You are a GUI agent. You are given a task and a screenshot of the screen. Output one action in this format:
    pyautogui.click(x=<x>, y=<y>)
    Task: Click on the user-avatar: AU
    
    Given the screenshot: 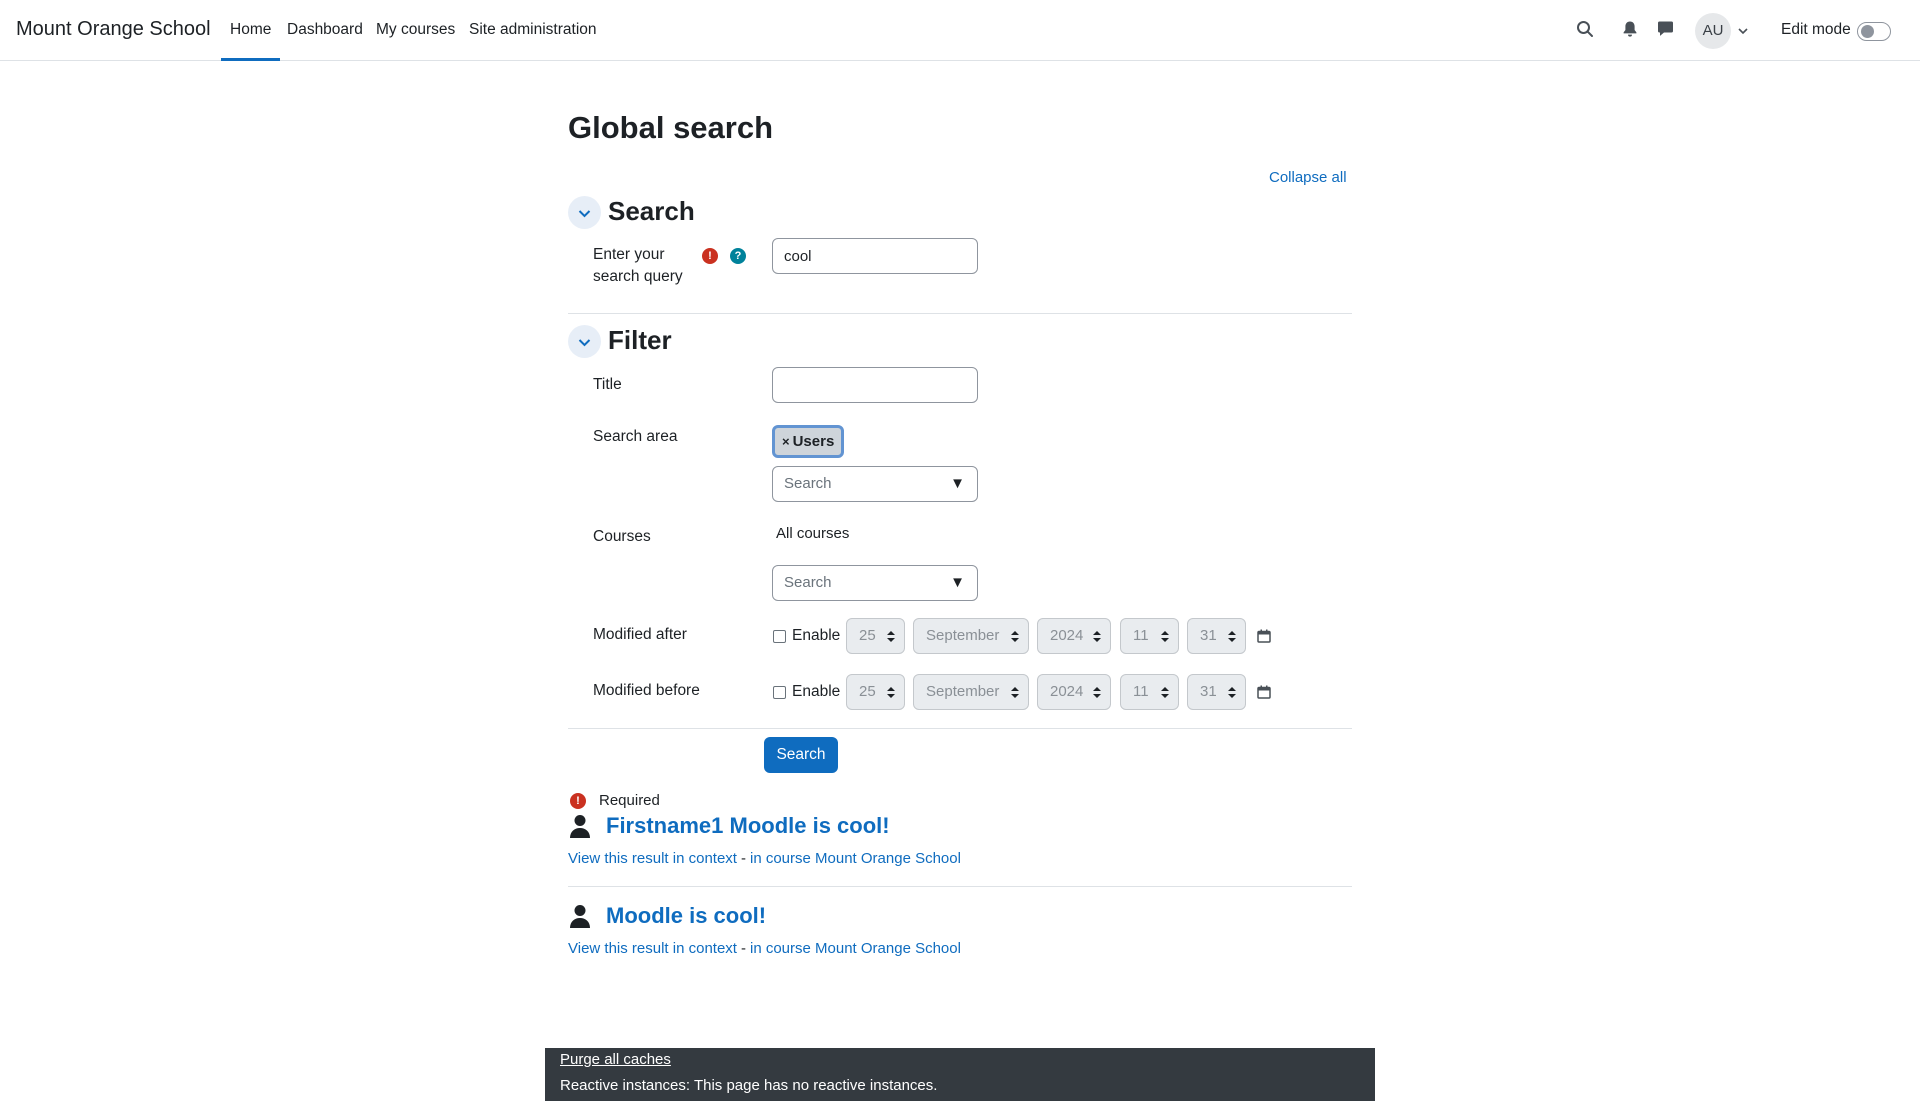 What is the action you would take?
    pyautogui.click(x=1713, y=31)
    